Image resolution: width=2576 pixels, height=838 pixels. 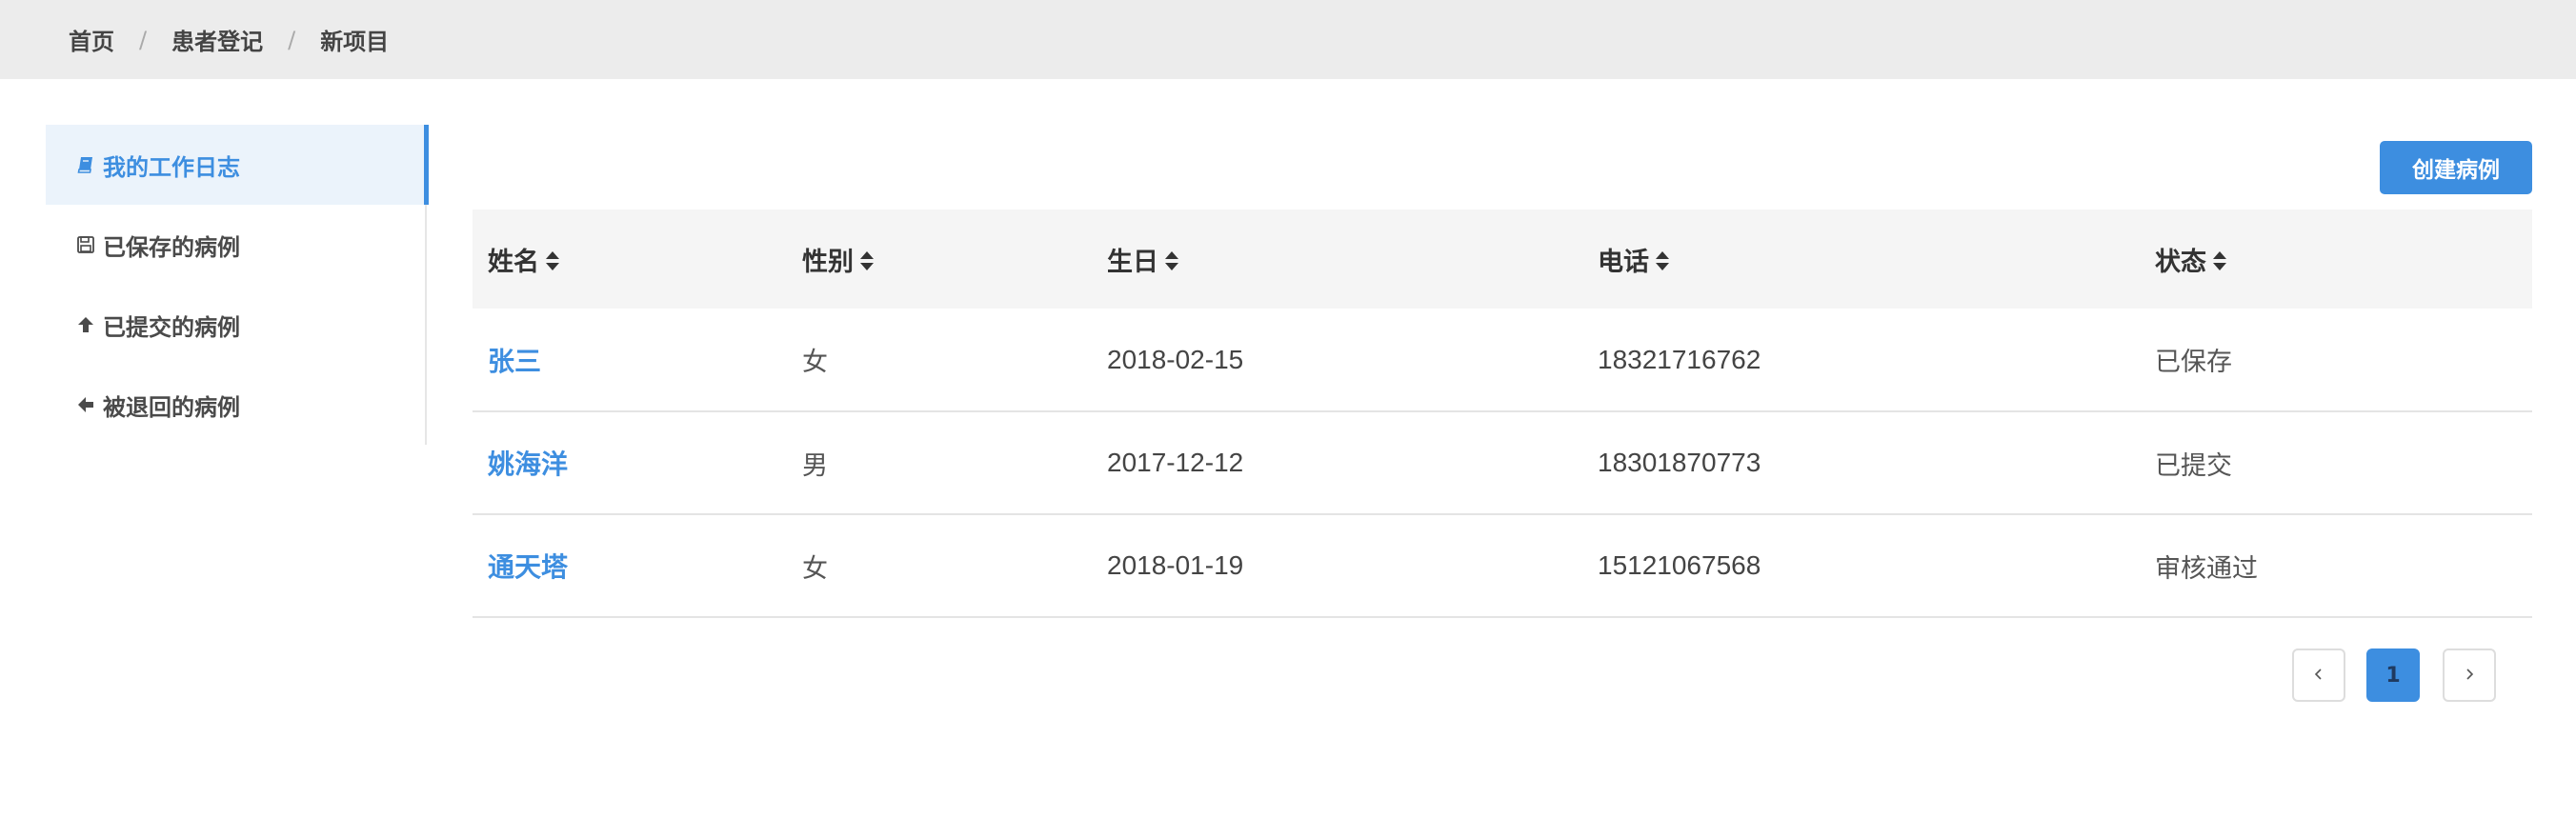 I want to click on pagination-prev-button, so click(x=2318, y=675).